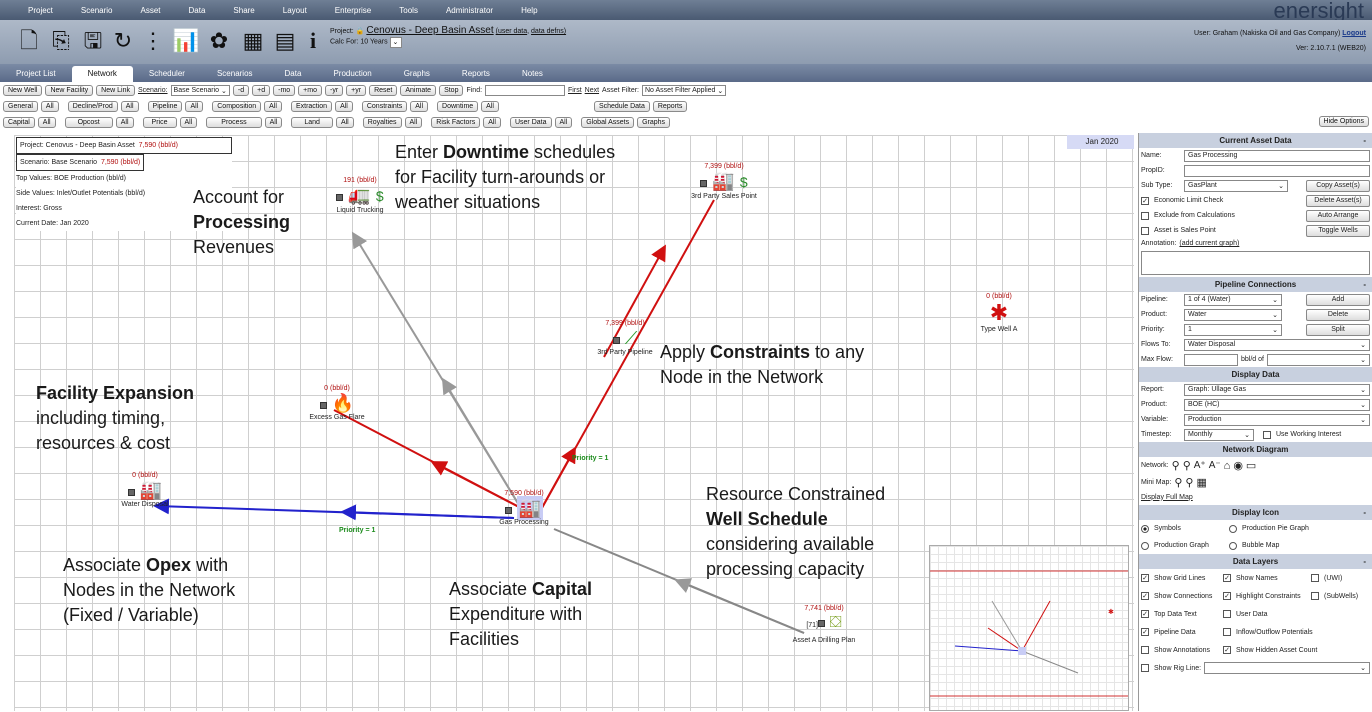  I want to click on data-defns-link: data defns), so click(548, 31).